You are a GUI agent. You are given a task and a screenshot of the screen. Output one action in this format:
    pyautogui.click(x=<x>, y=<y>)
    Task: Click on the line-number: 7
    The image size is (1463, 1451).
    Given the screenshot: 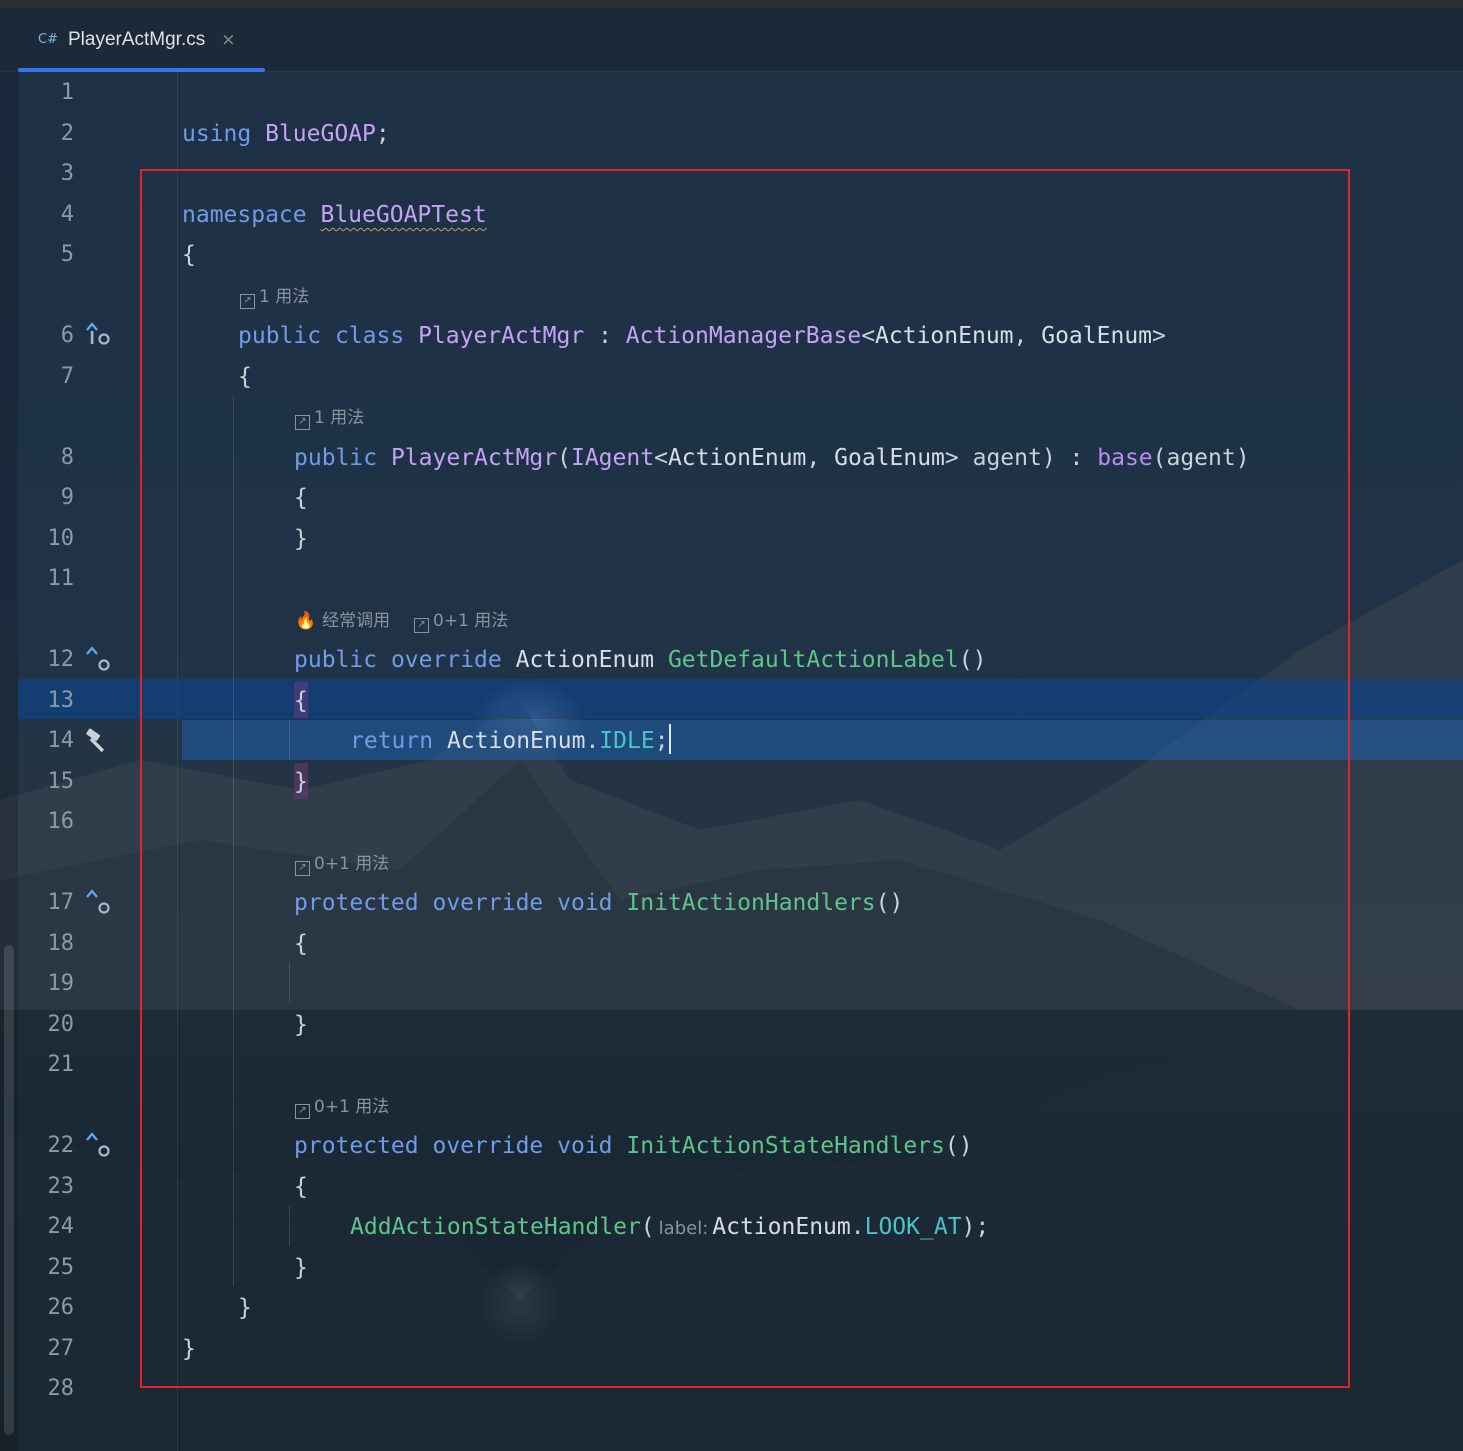 What is the action you would take?
    pyautogui.click(x=67, y=376)
    